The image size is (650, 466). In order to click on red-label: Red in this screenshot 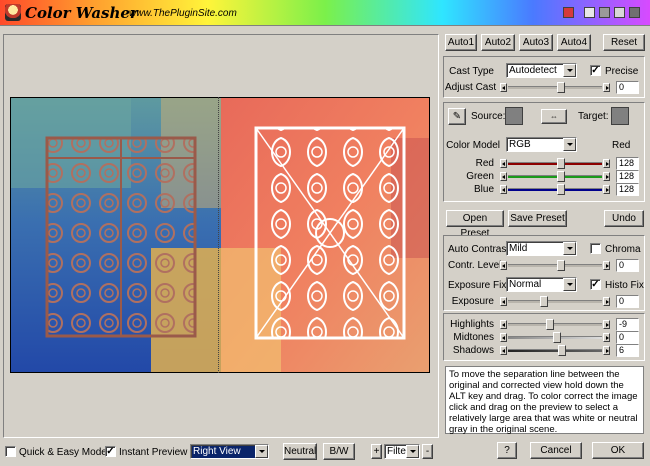, I will do `click(484, 163)`.